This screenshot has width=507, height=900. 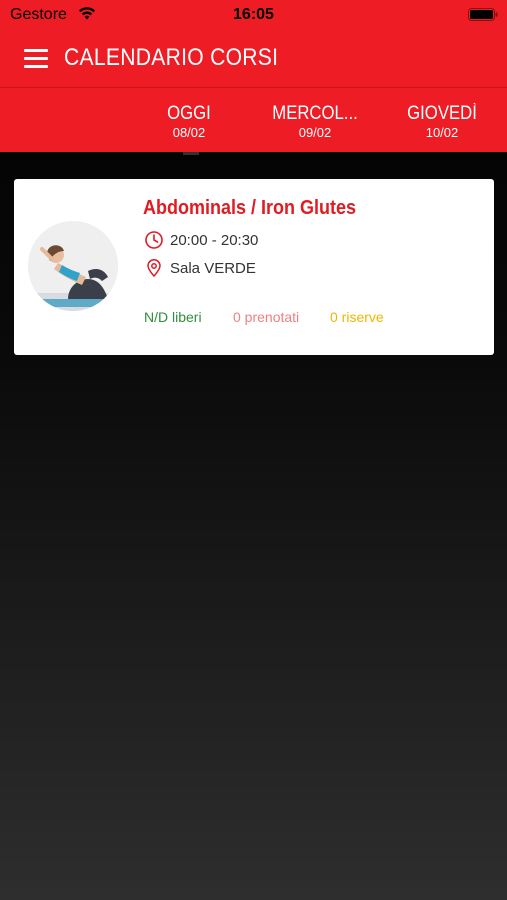 What do you see at coordinates (253, 120) in the screenshot?
I see `day-tabs: OGGI 08/02 MERCOL... 09/02 GIOVEDÌ 10/02` at bounding box center [253, 120].